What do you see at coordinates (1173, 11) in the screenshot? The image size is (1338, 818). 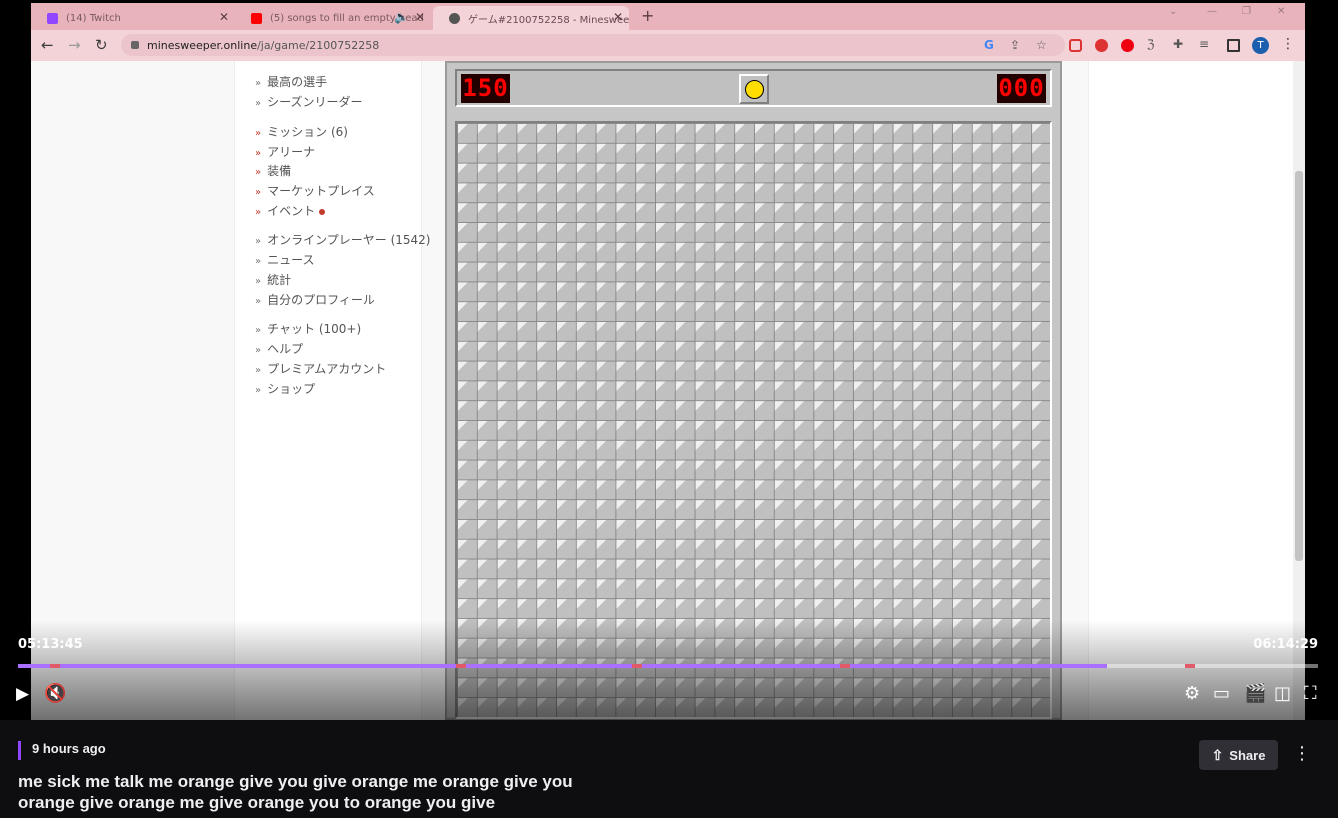 I see `chevron-down-icon: ⌄` at bounding box center [1173, 11].